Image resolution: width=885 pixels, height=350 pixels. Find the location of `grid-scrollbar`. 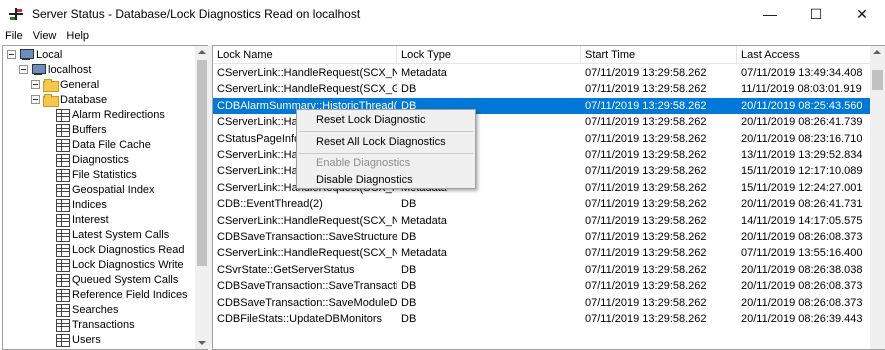

grid-scrollbar is located at coordinates (877, 197).